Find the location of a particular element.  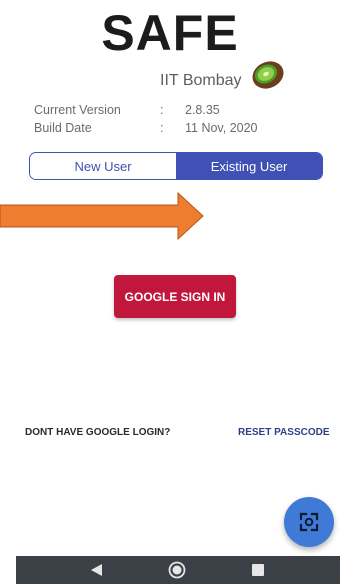

scan-fab-button is located at coordinates (309, 522).